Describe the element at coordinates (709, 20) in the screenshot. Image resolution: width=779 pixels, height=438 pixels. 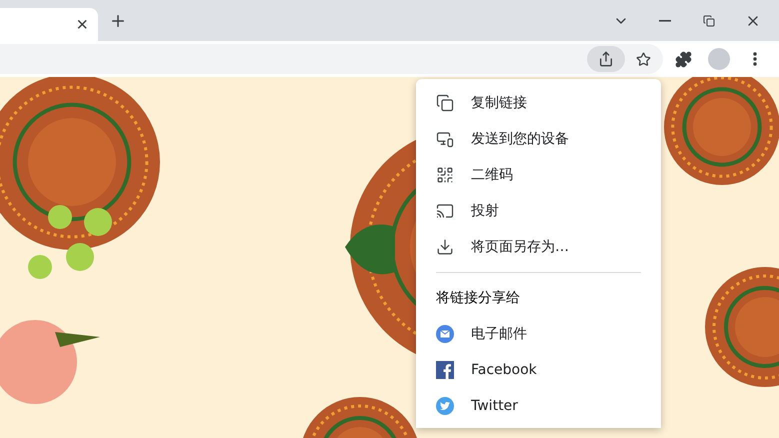
I see `restore-icon` at that location.